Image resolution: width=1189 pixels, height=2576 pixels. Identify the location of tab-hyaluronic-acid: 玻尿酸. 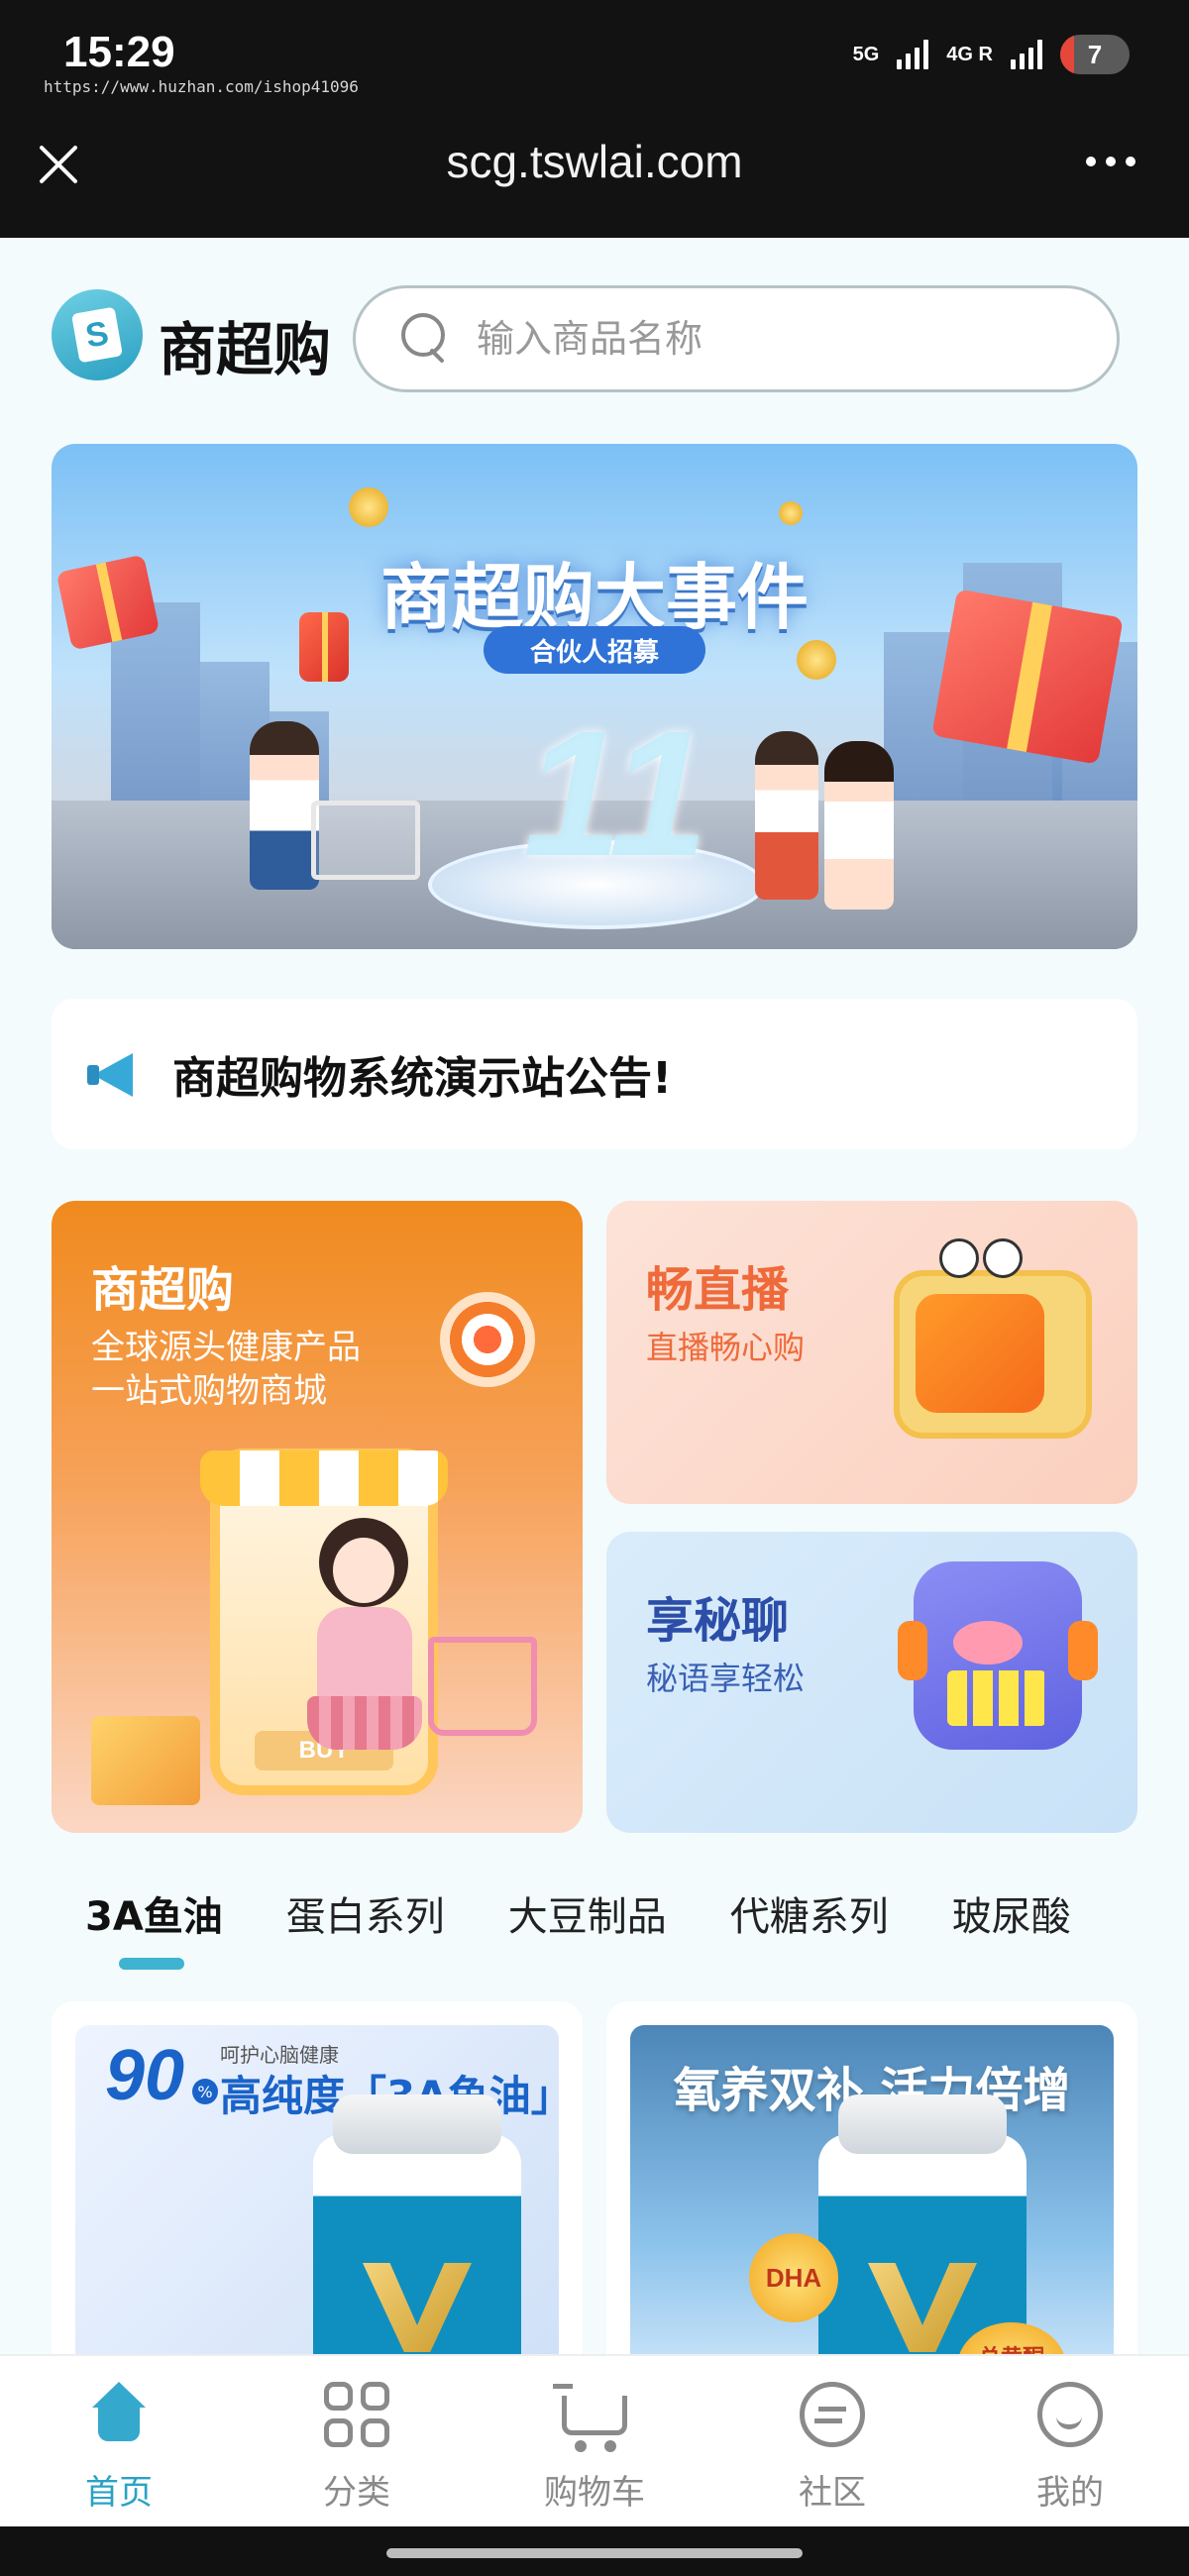
(1012, 1917).